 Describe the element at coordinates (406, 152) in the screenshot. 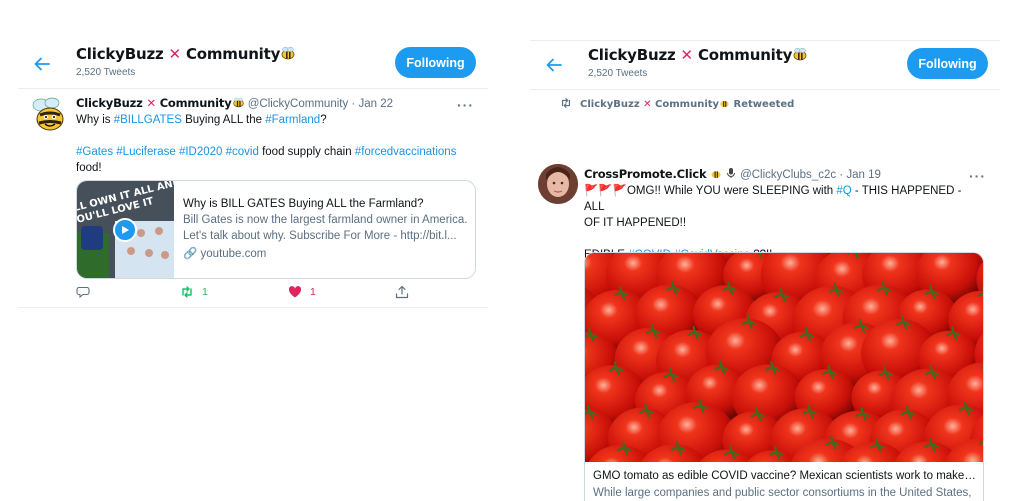

I see `hashtag: #forcedvaccinations` at that location.